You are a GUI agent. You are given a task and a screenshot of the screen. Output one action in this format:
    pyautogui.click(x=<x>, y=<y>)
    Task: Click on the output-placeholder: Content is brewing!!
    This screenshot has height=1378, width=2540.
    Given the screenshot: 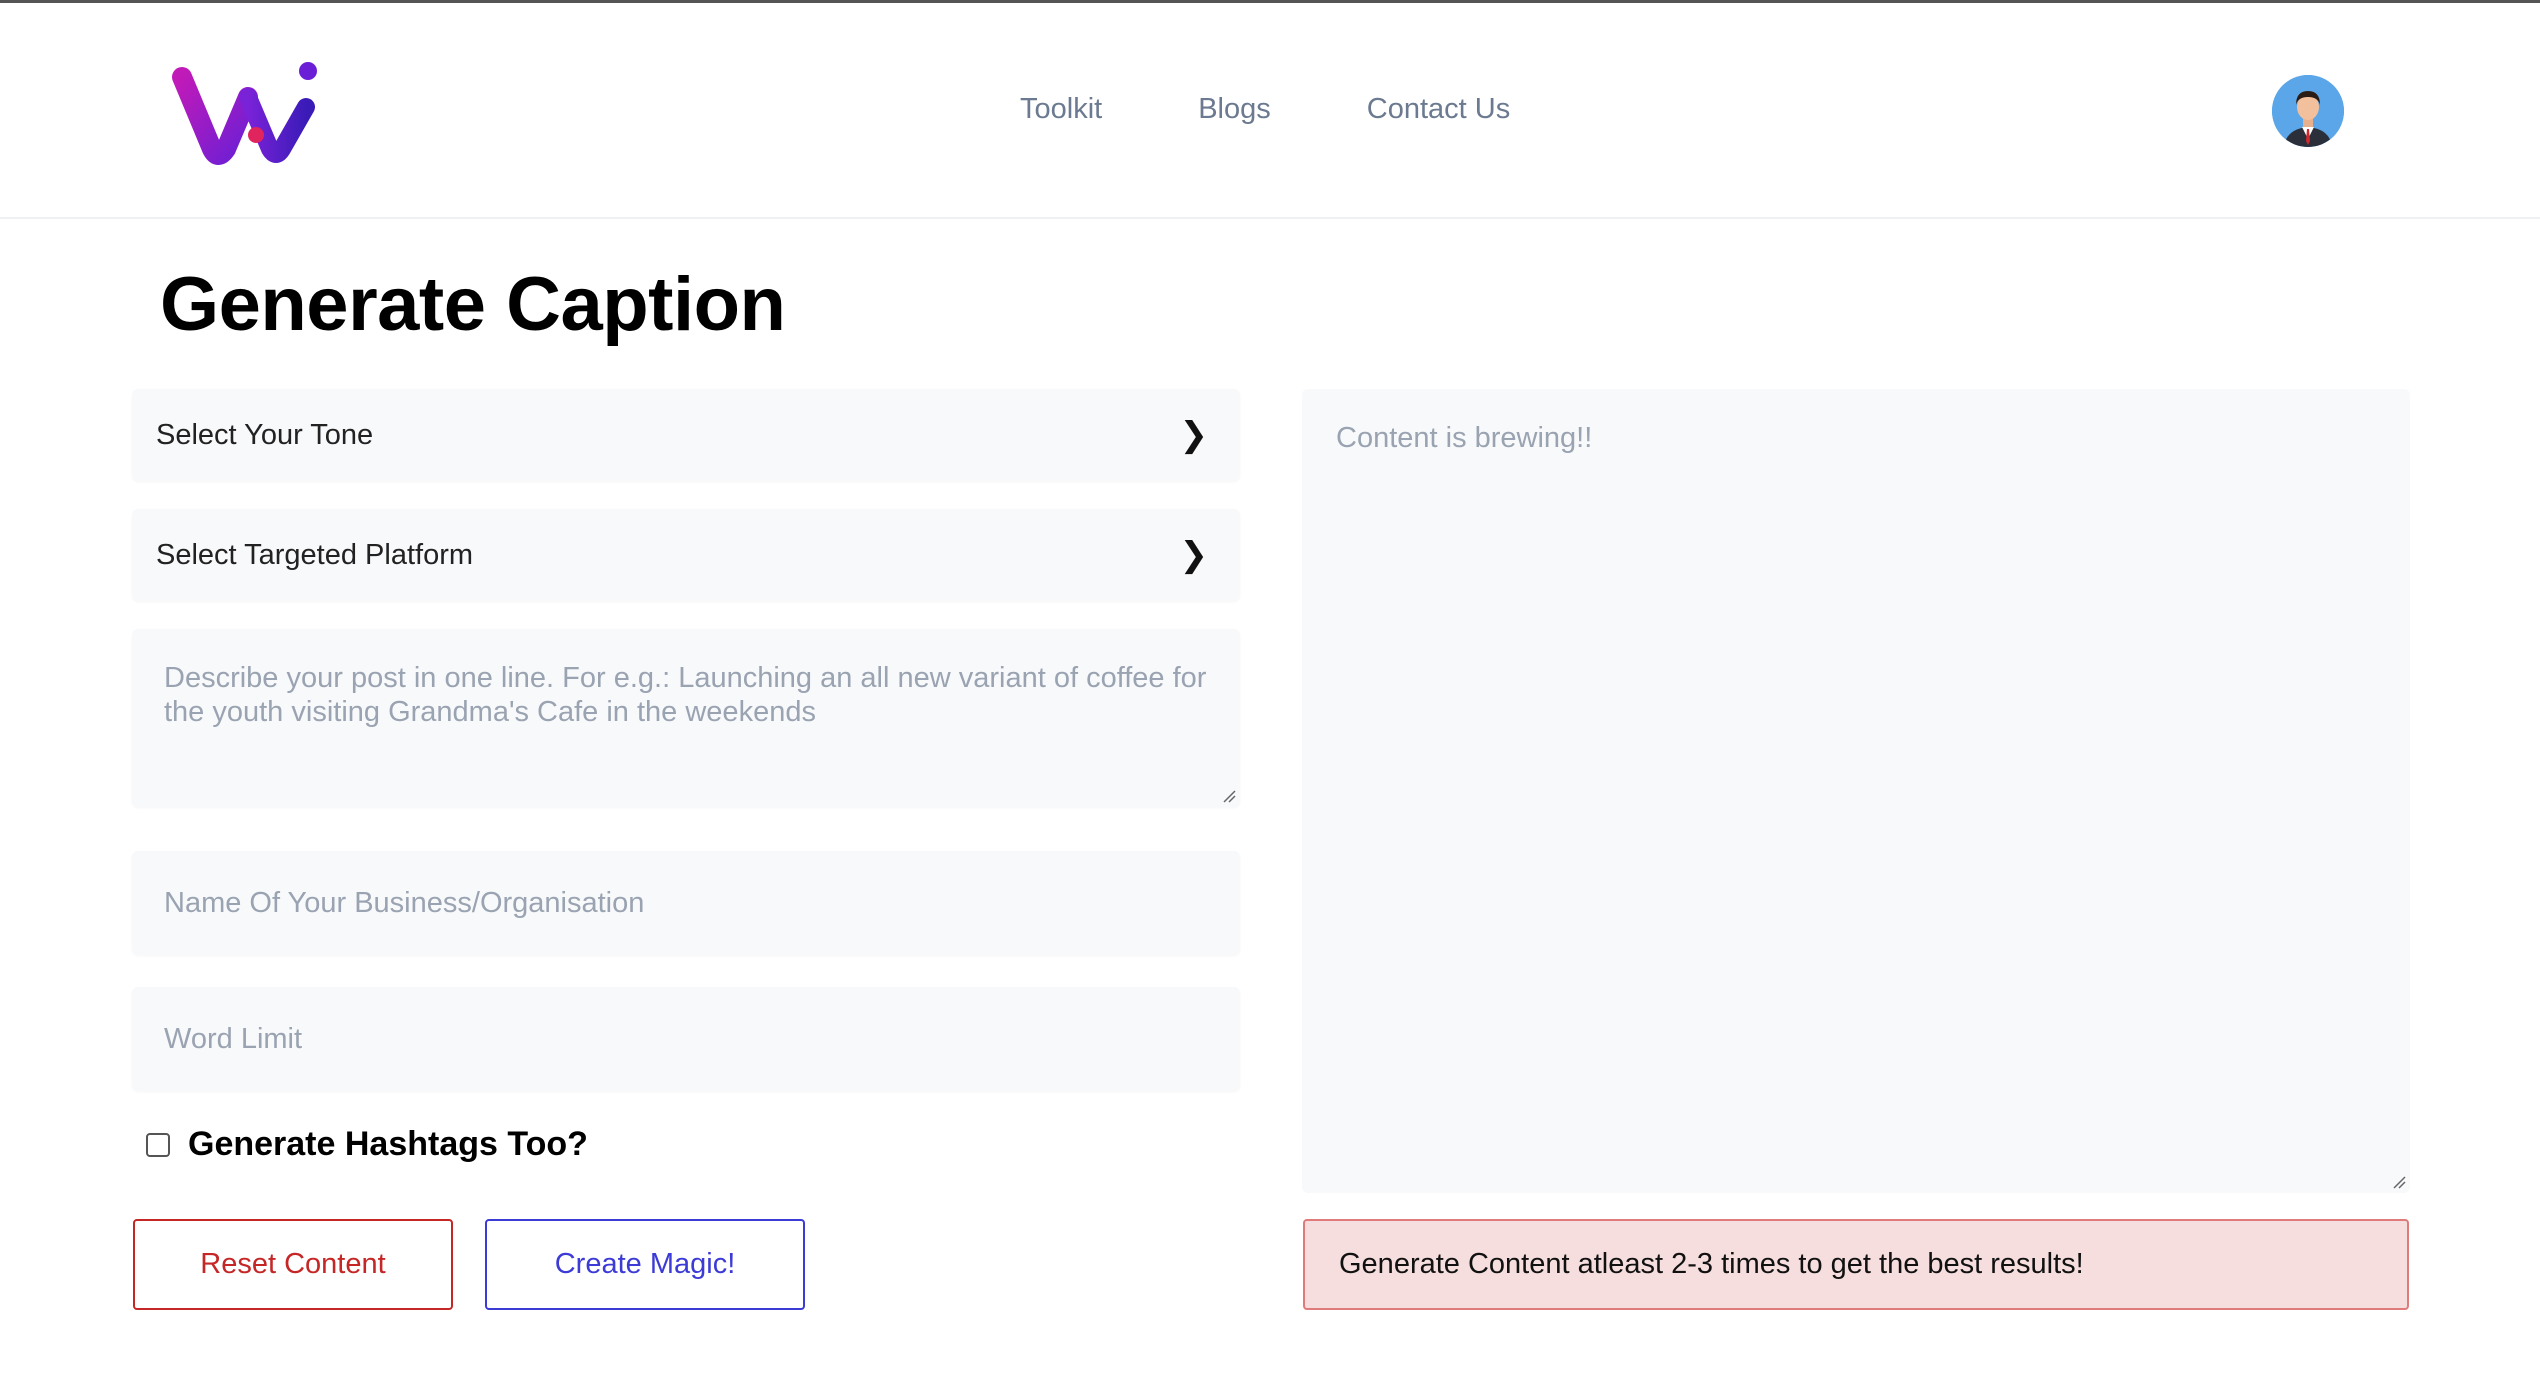 What is the action you would take?
    pyautogui.click(x=1464, y=438)
    